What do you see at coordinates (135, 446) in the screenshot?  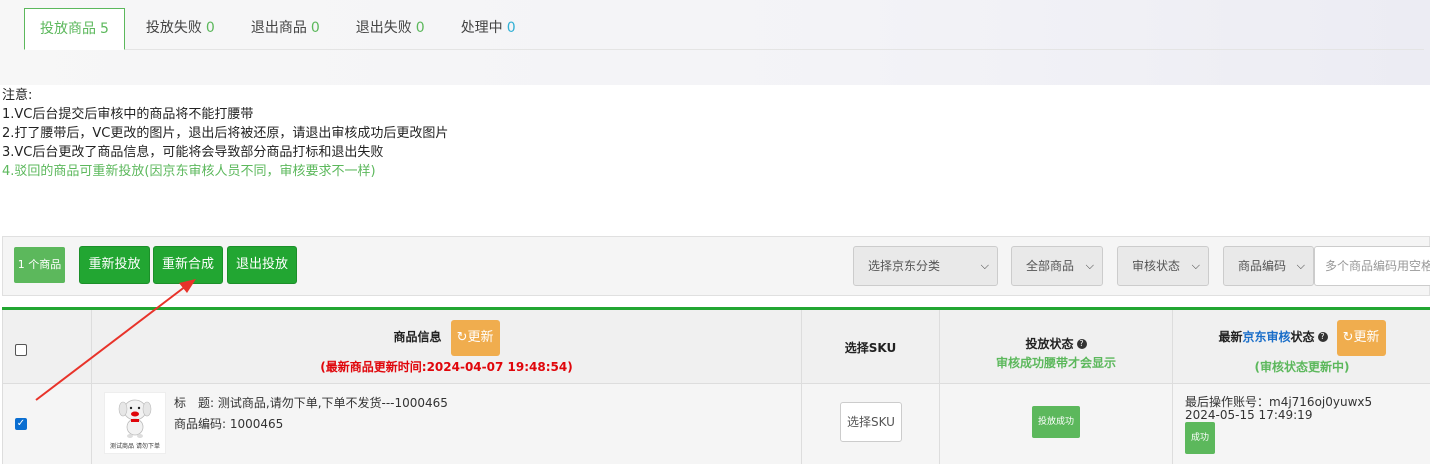 I see `thumbnail-caption: 测试商品 请勿下单` at bounding box center [135, 446].